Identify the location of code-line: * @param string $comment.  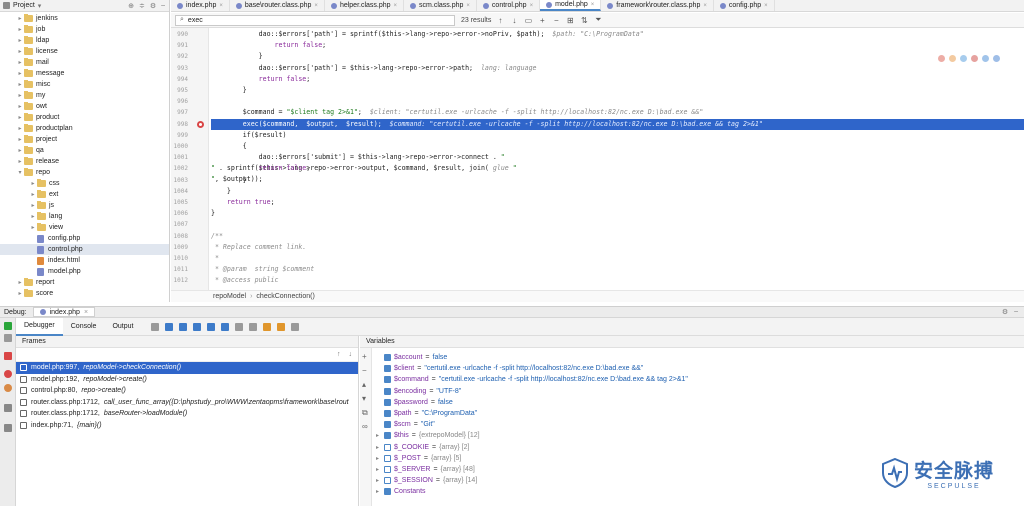
(617, 269).